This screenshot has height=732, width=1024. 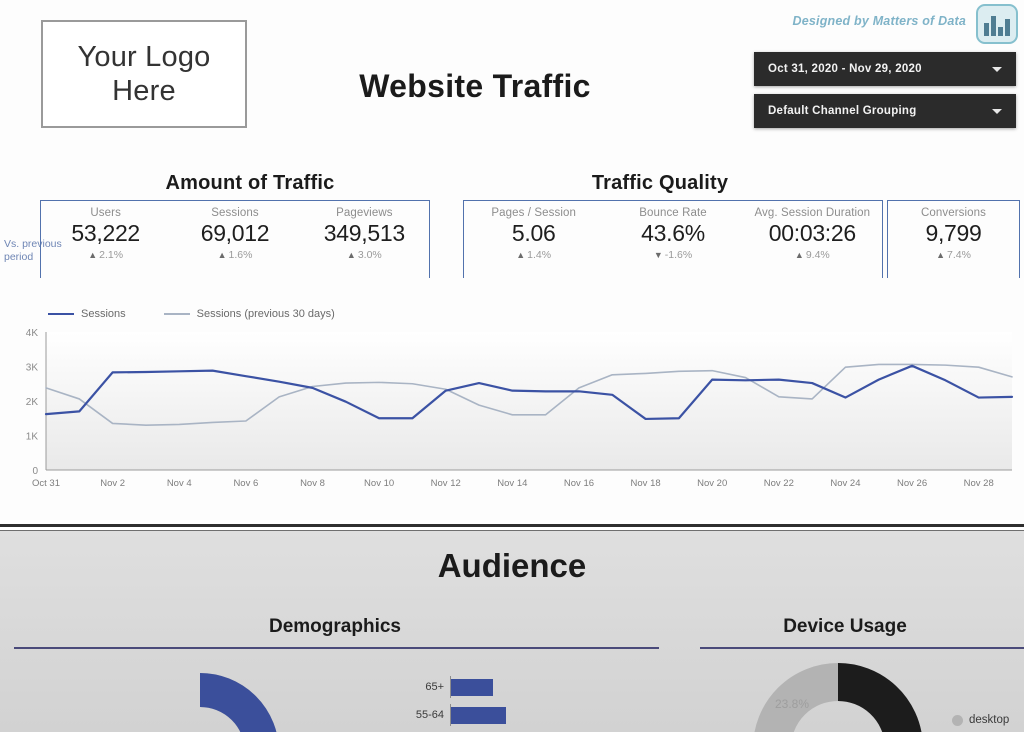 What do you see at coordinates (144, 56) in the screenshot?
I see `logo-line-1: Your Logo` at bounding box center [144, 56].